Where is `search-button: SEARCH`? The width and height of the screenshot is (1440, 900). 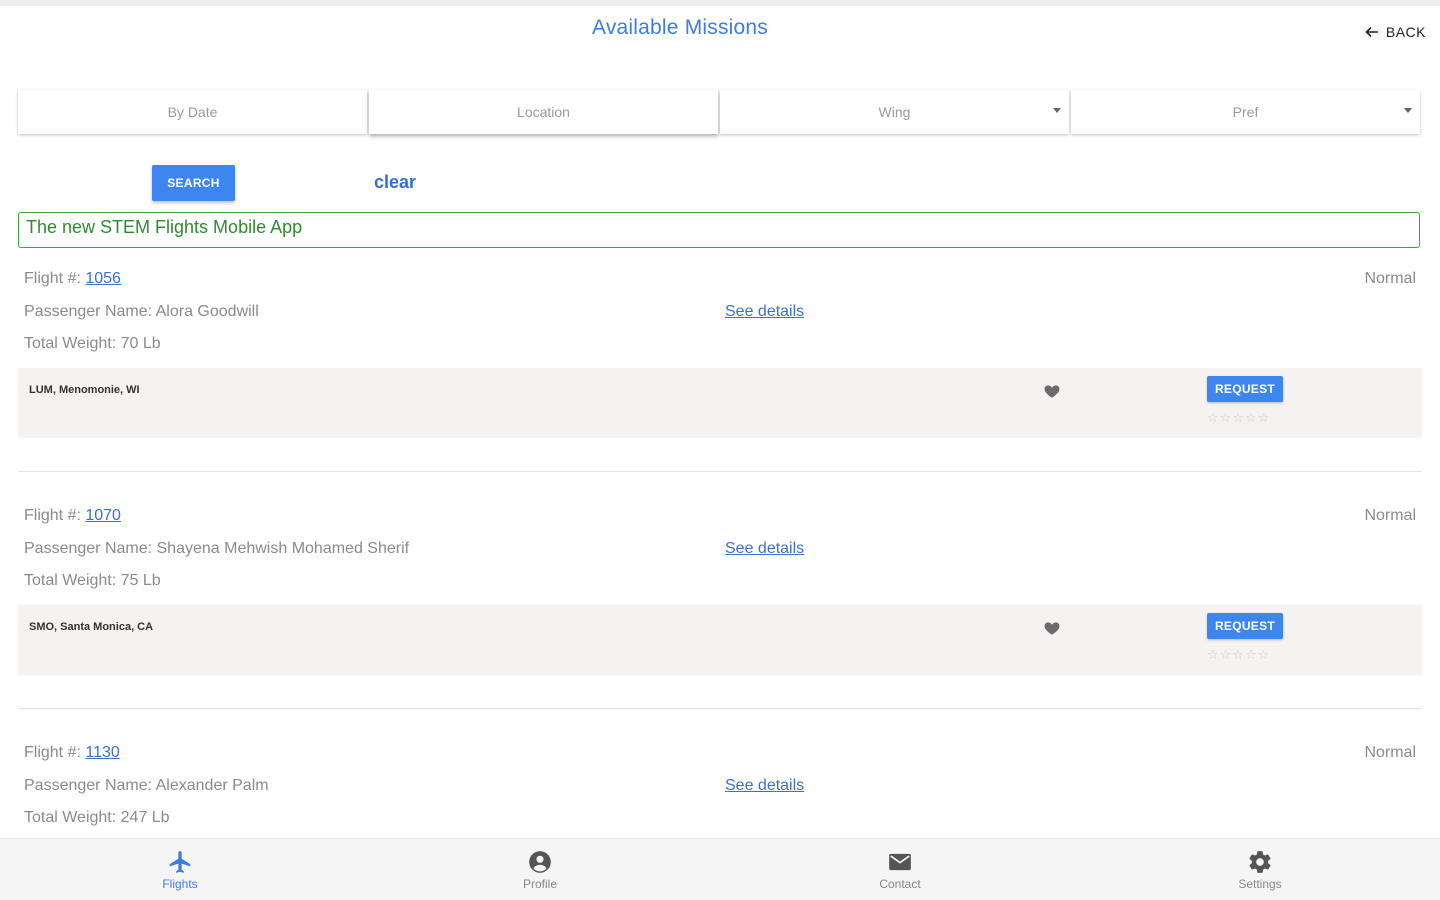 search-button: SEARCH is located at coordinates (193, 183).